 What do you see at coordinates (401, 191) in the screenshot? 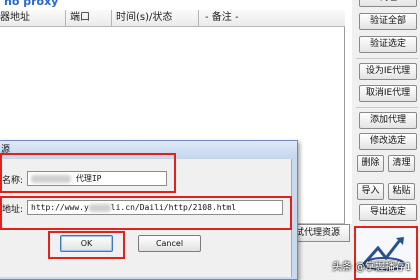
I see `paste-button: 粘贴` at bounding box center [401, 191].